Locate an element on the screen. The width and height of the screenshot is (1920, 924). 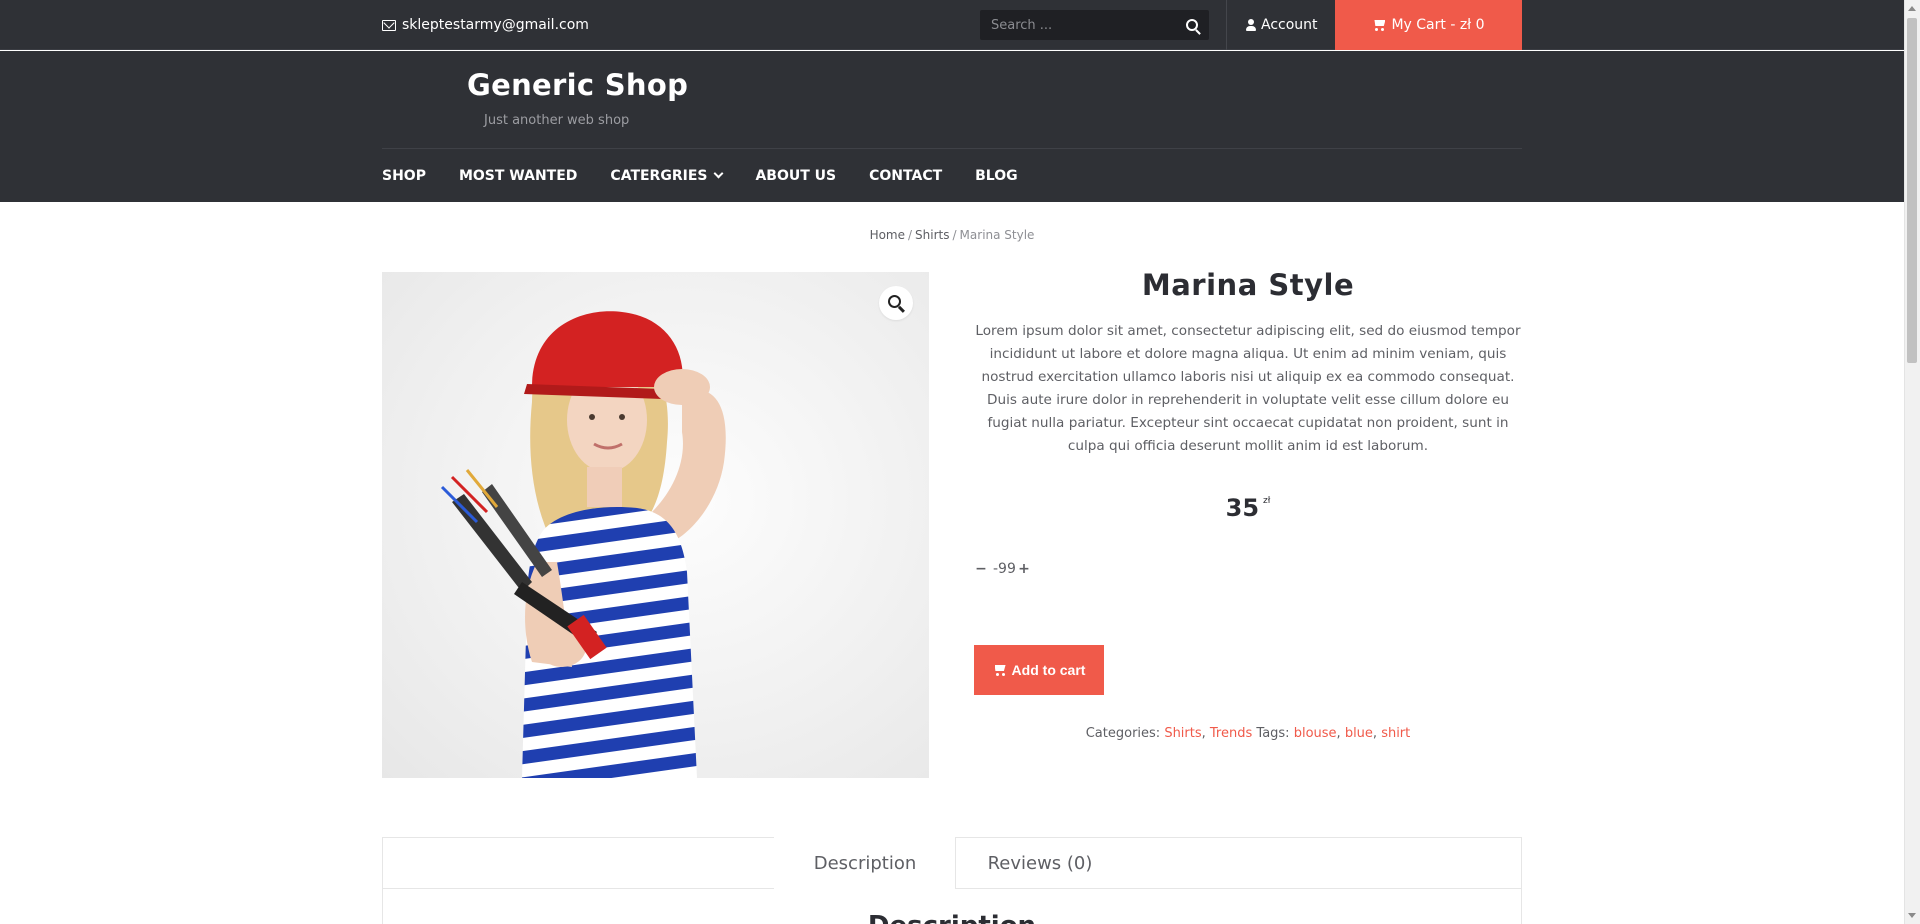
nav-item-shop: SHOP is located at coordinates (404, 176).